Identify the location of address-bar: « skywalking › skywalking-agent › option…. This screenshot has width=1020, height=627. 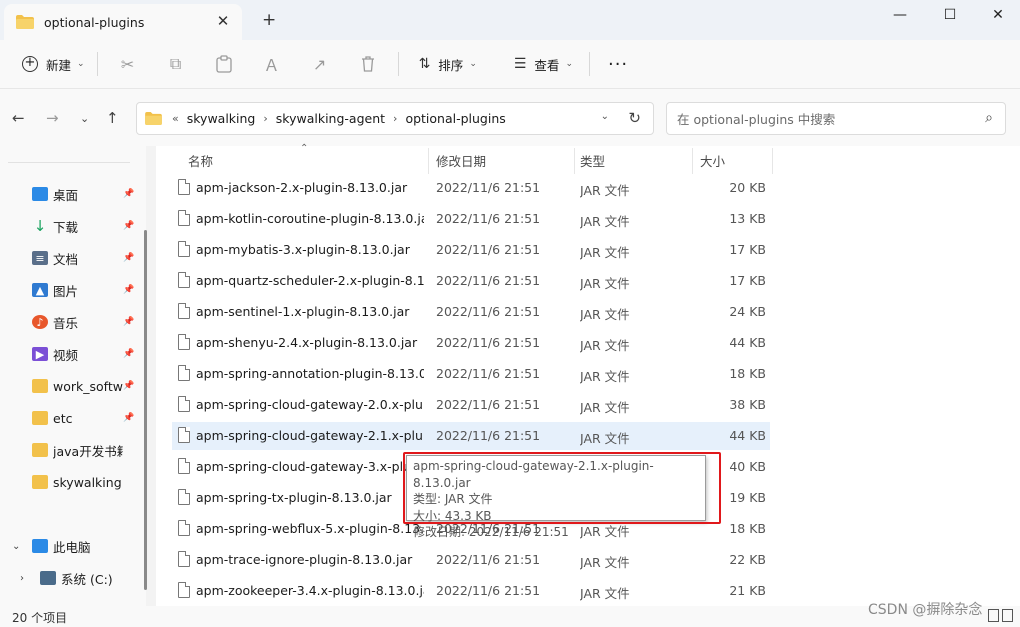
(395, 118).